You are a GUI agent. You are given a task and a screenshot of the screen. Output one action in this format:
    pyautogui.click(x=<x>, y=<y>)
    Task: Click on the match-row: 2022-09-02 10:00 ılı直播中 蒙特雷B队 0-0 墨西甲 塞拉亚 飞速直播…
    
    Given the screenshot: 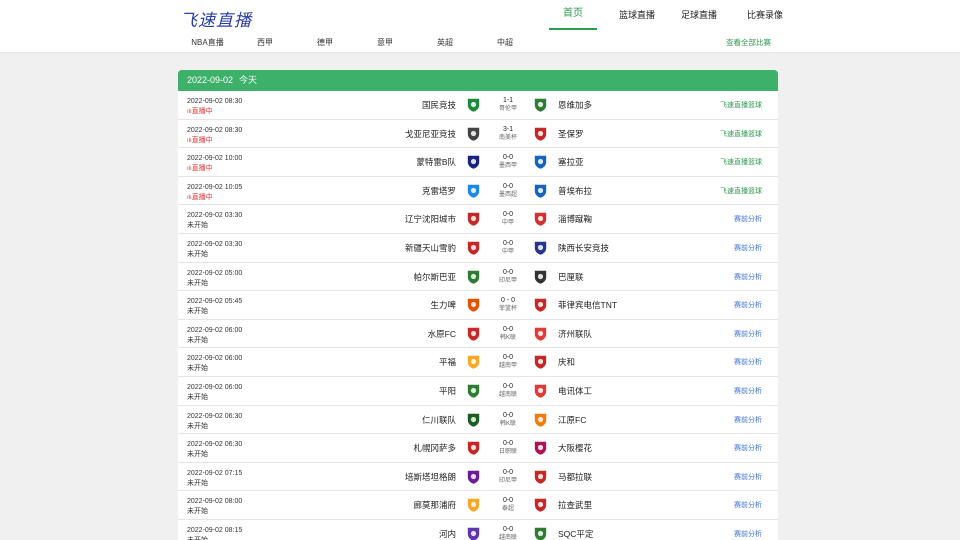 What is the action you would take?
    pyautogui.click(x=478, y=162)
    